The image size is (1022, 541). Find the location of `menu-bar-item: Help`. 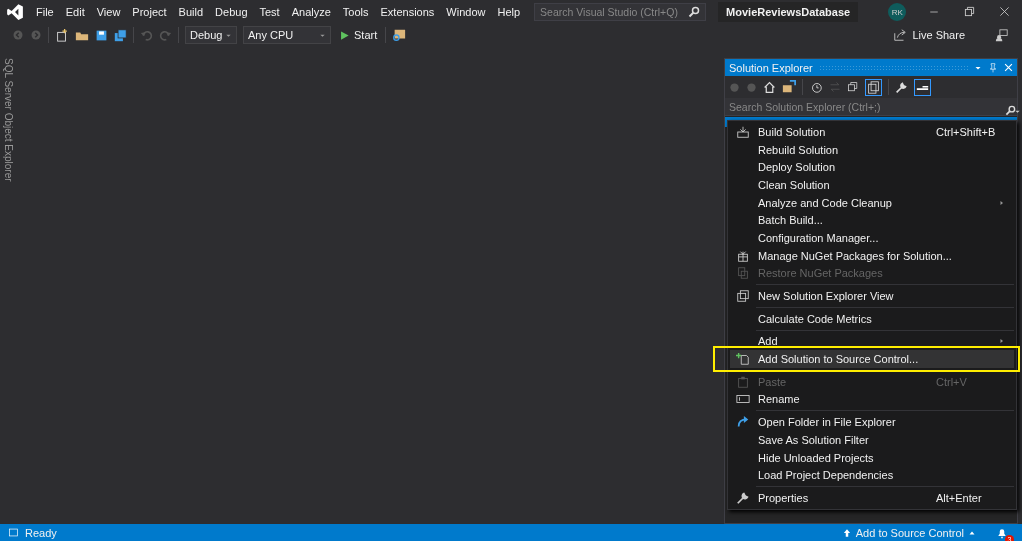

menu-bar-item: Help is located at coordinates (509, 12).